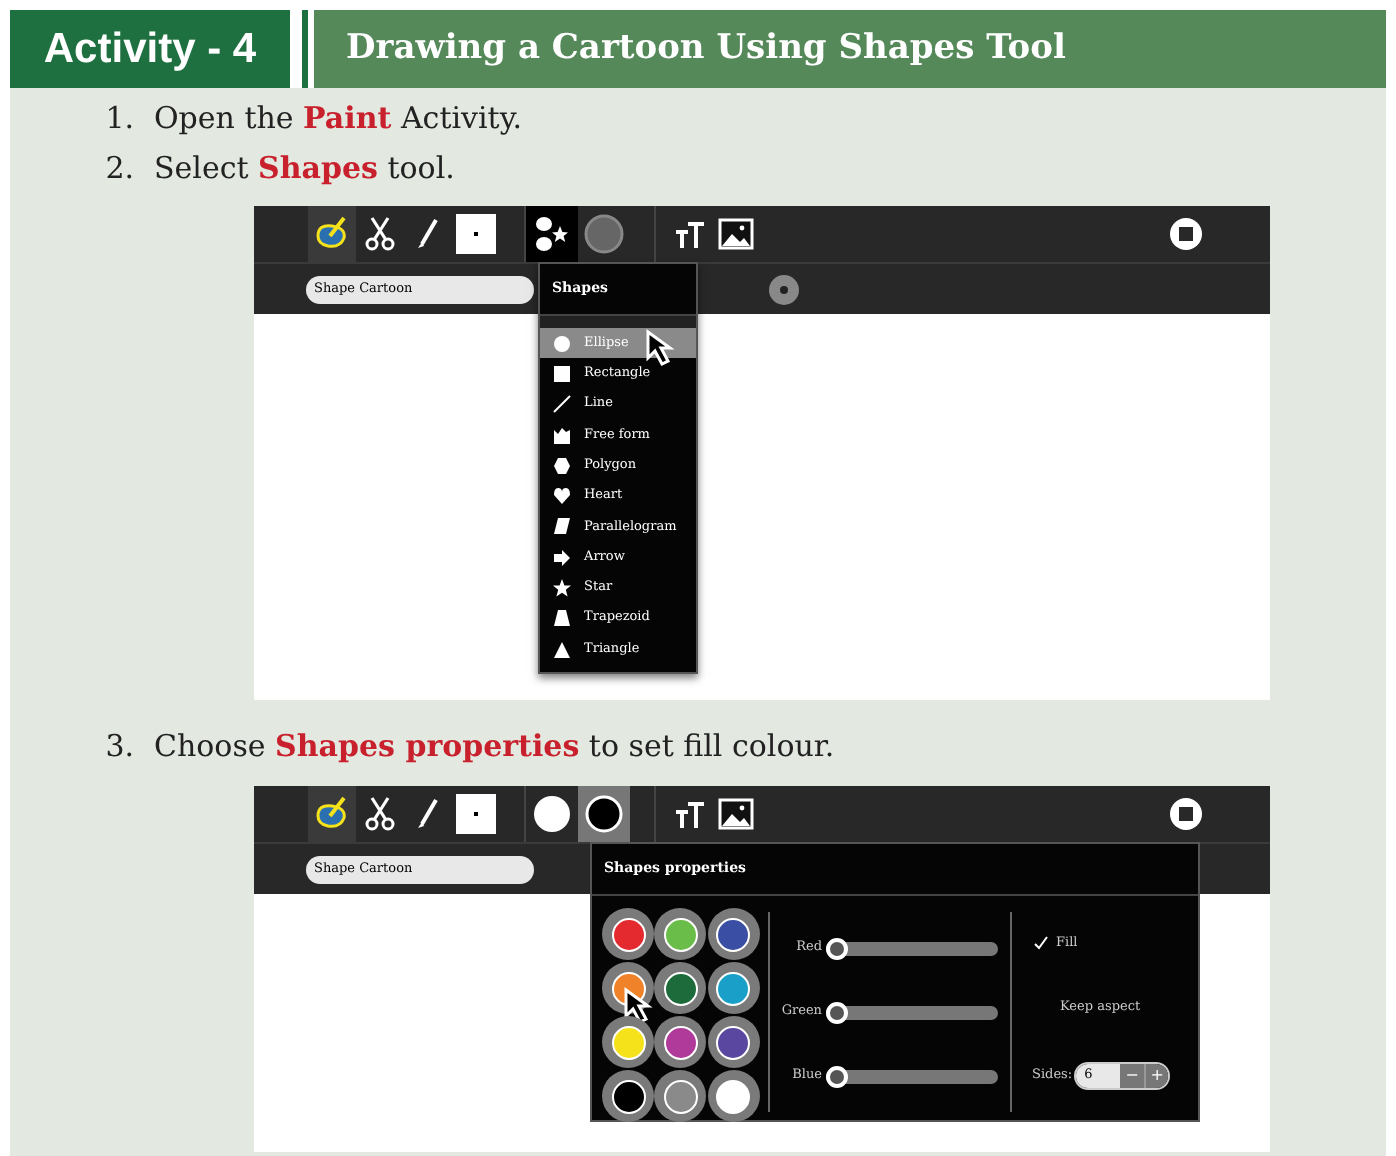 This screenshot has width=1396, height=1156. Describe the element at coordinates (119, 119) in the screenshot. I see `step-number: 1.` at that location.